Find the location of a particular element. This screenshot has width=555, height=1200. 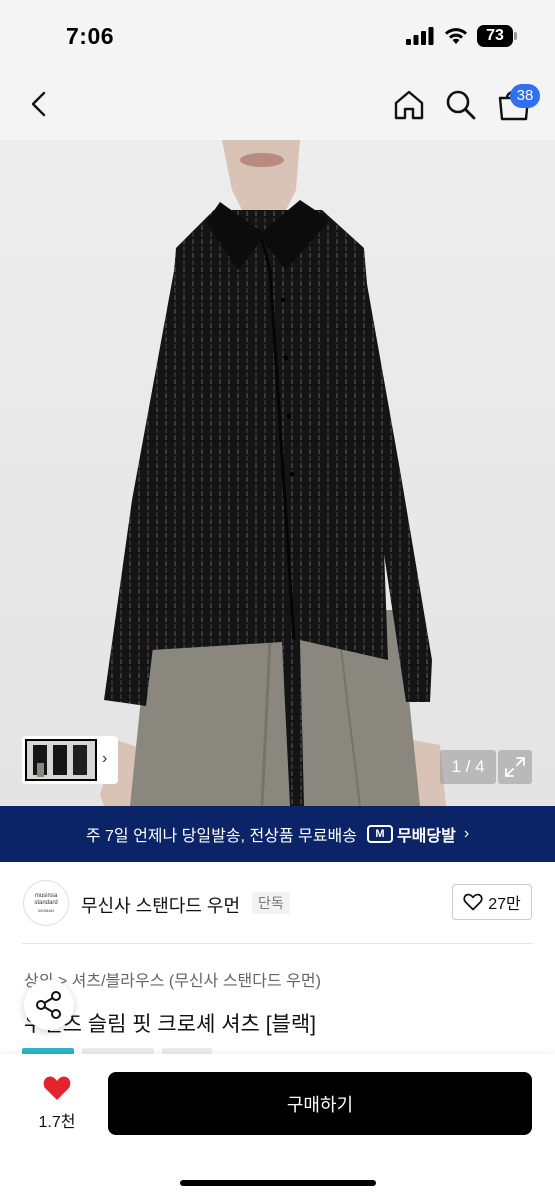

heart-filled-icon is located at coordinates (57, 1088).